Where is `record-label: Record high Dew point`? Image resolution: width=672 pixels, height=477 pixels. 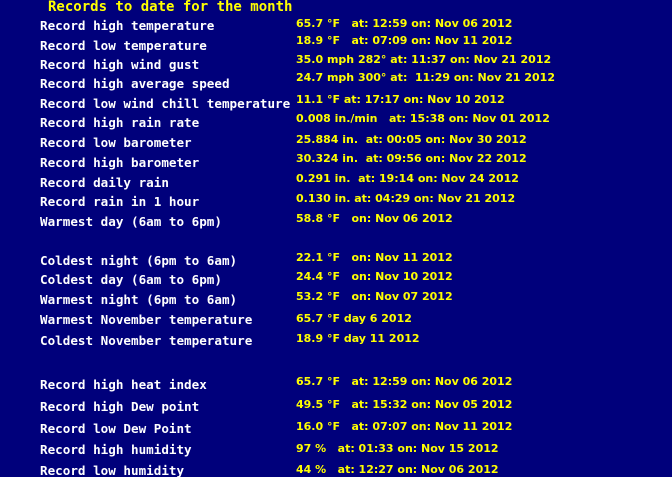
record-label: Record high Dew point is located at coordinates (120, 406).